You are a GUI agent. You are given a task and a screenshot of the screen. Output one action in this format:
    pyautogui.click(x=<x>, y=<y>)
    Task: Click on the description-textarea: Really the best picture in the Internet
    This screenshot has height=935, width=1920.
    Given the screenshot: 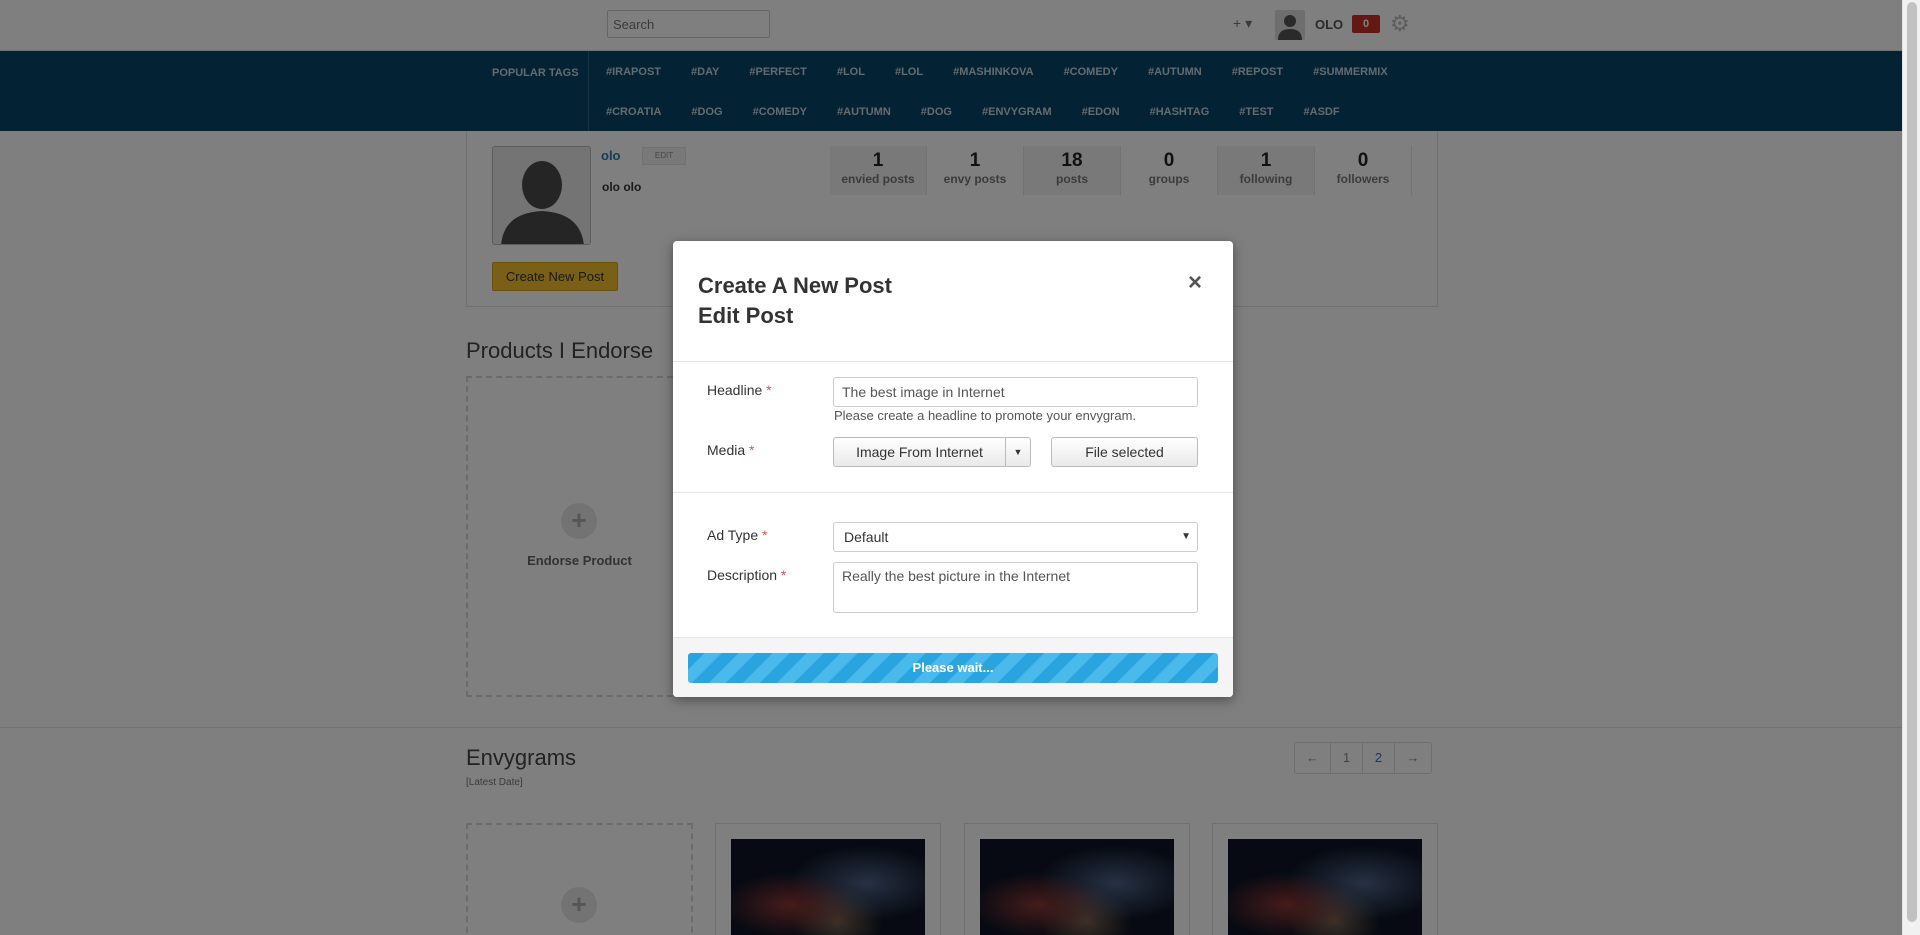 What is the action you would take?
    pyautogui.click(x=1015, y=587)
    